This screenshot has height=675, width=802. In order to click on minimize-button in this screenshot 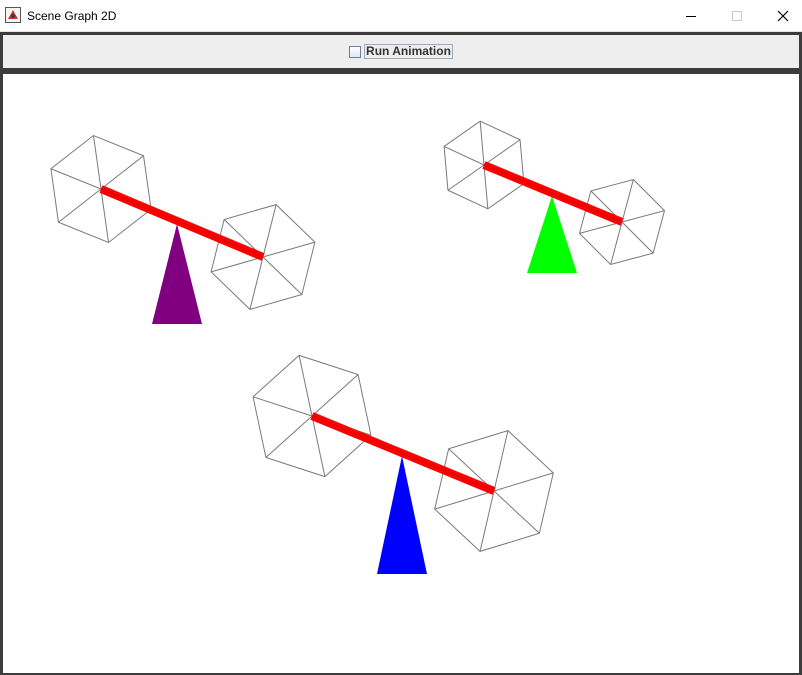, I will do `click(691, 15)`.